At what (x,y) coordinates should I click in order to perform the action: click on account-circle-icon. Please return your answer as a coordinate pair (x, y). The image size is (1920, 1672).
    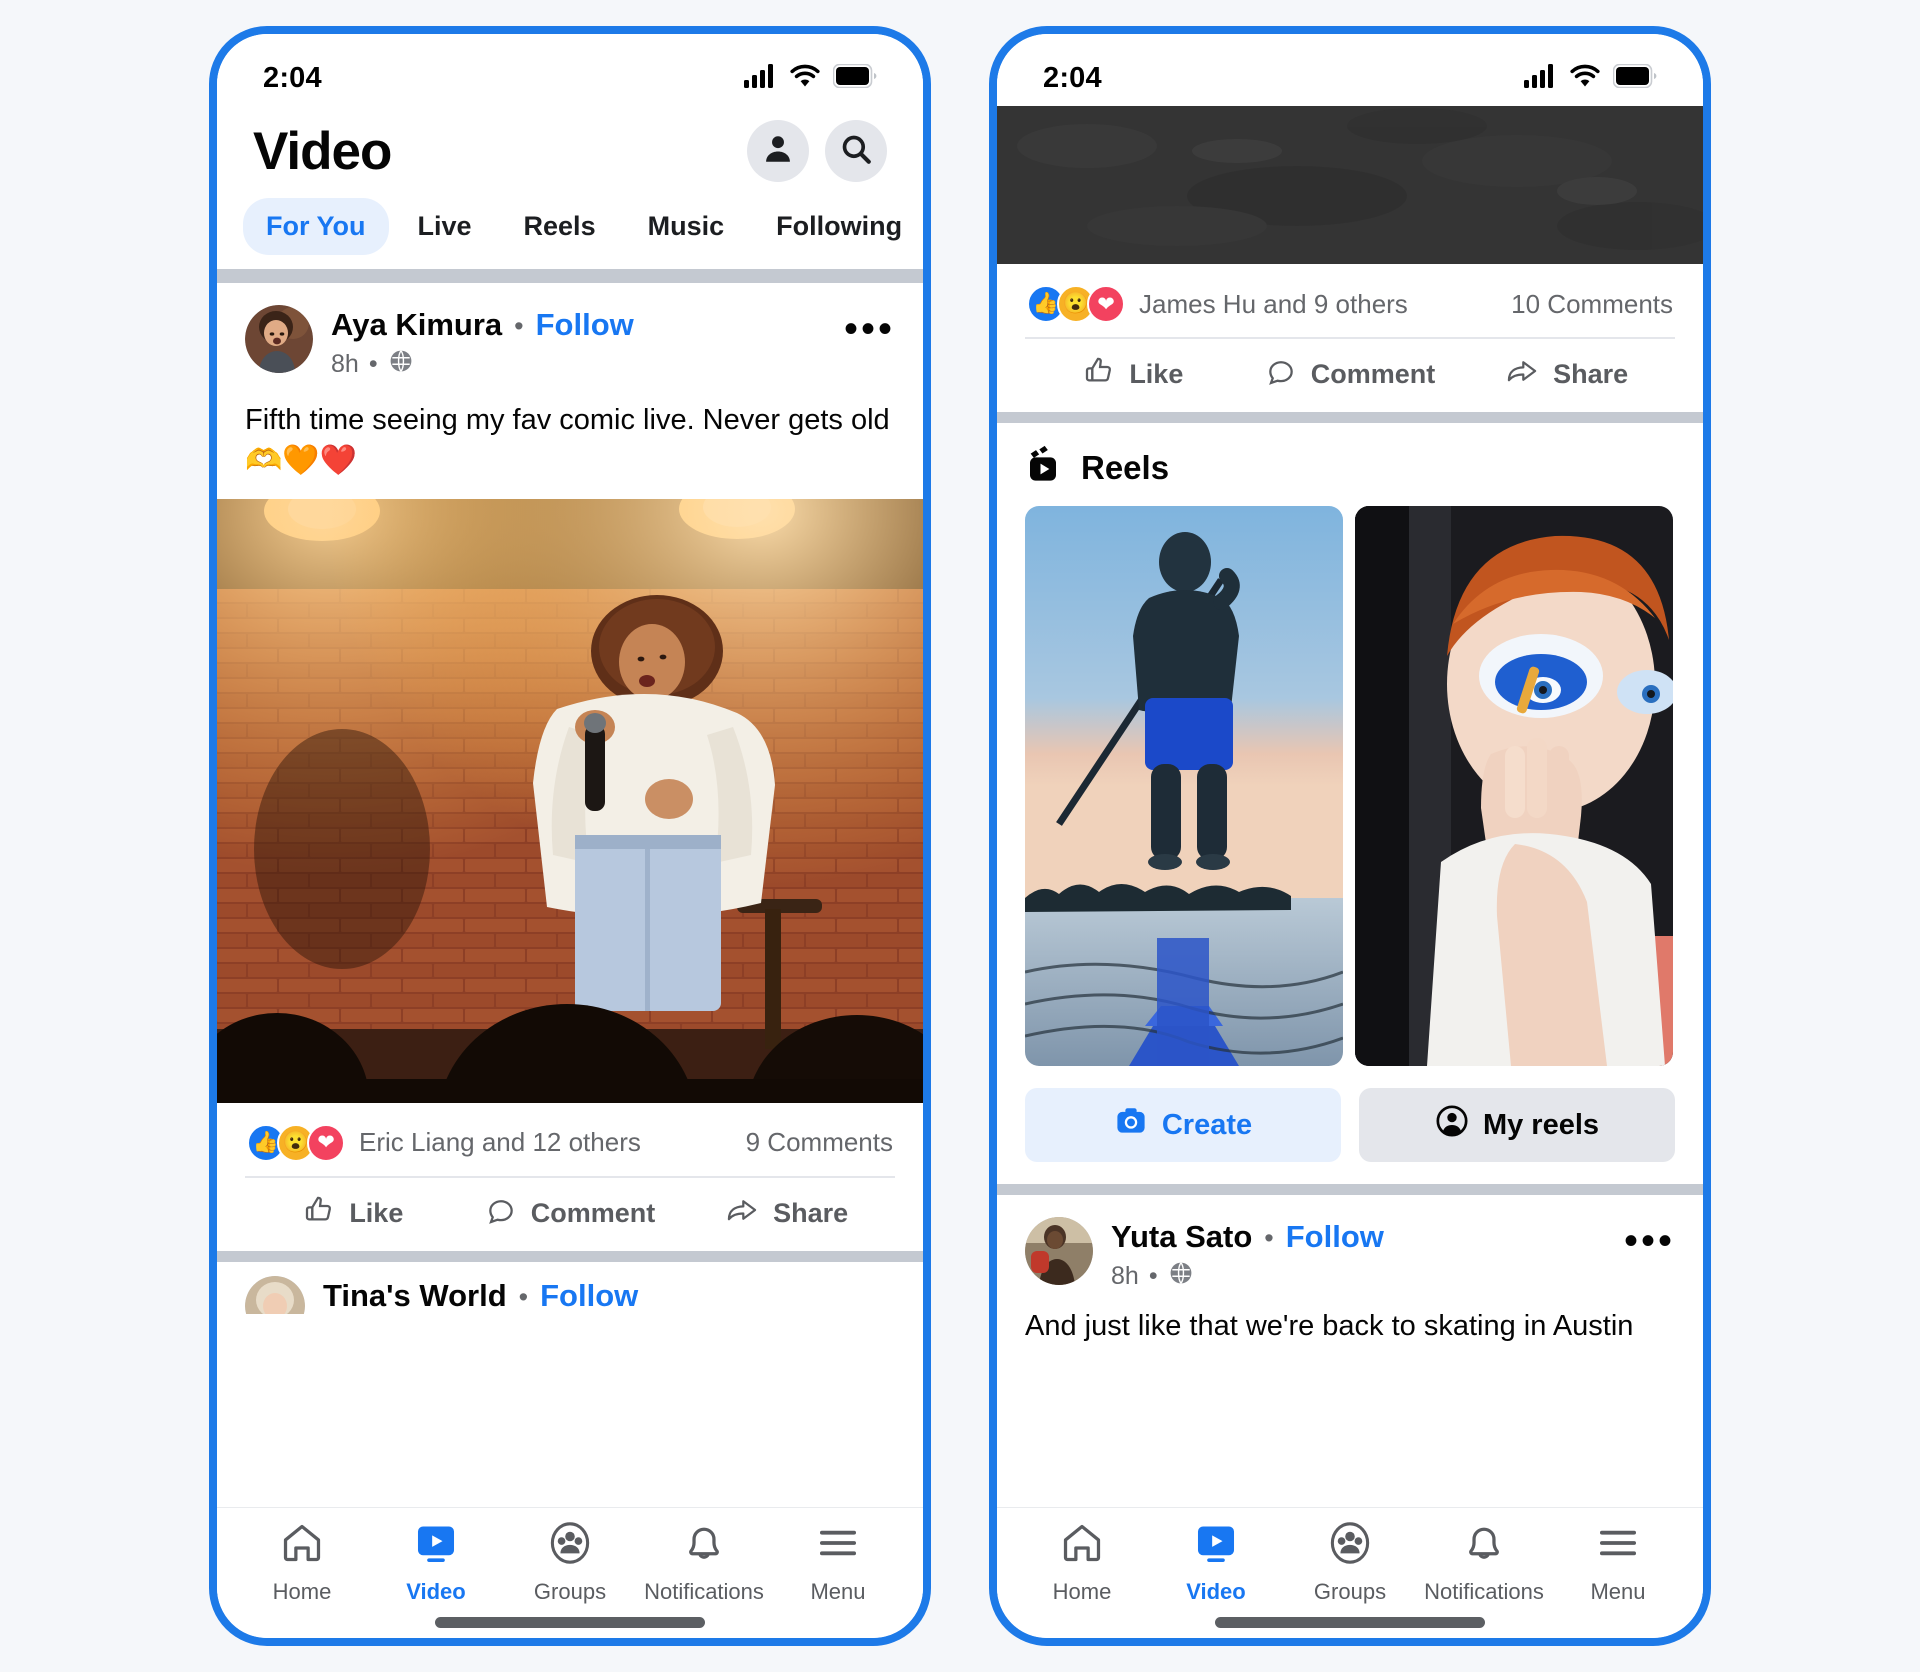
    Looking at the image, I should click on (1452, 1125).